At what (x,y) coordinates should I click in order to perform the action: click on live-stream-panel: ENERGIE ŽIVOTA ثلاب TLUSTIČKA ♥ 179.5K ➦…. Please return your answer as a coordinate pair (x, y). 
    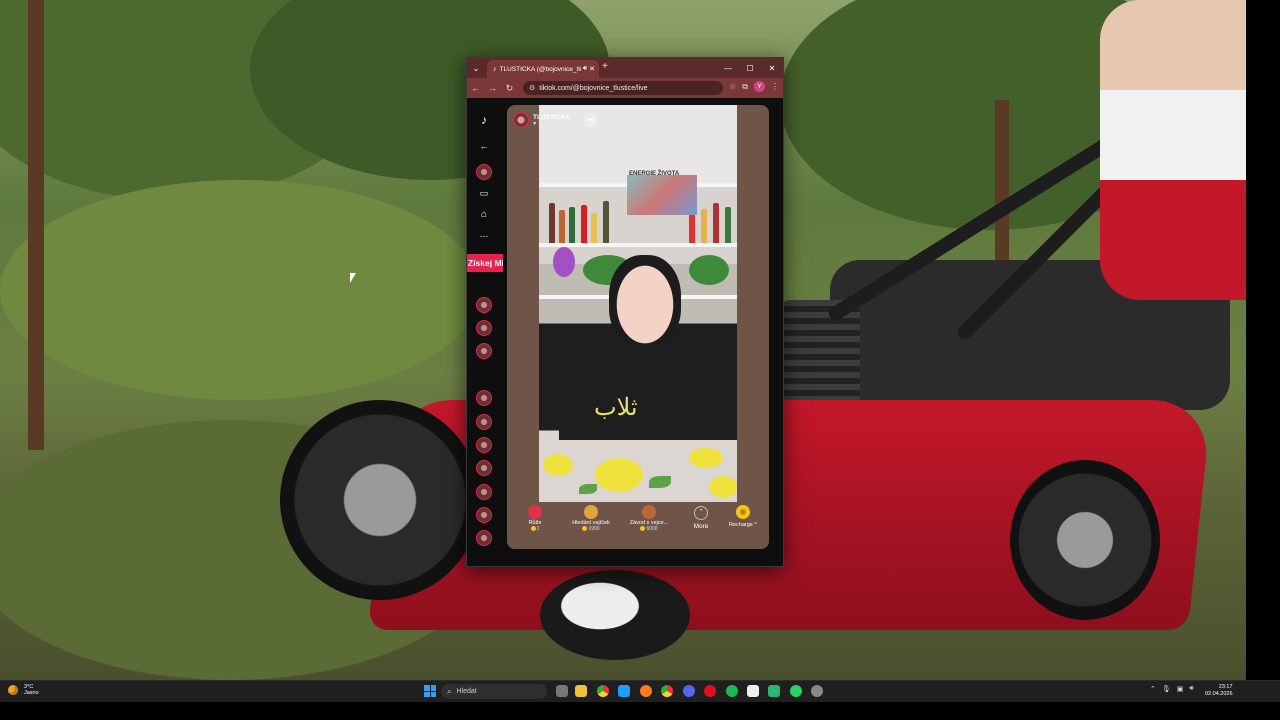
    Looking at the image, I should click on (638, 327).